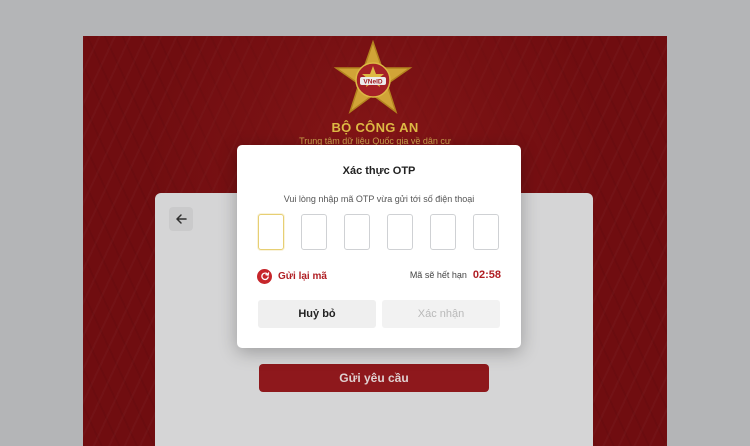 Image resolution: width=750 pixels, height=446 pixels. What do you see at coordinates (441, 314) in the screenshot?
I see `confirm-button: Xác nhận` at bounding box center [441, 314].